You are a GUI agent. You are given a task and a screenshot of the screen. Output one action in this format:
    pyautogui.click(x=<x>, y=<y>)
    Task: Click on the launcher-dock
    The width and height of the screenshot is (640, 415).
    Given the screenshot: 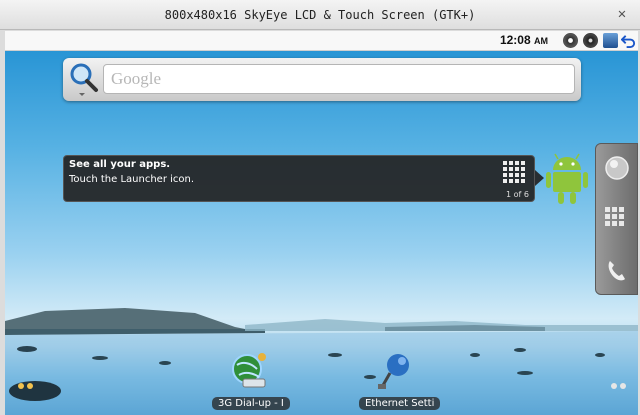 What is the action you would take?
    pyautogui.click(x=616, y=219)
    